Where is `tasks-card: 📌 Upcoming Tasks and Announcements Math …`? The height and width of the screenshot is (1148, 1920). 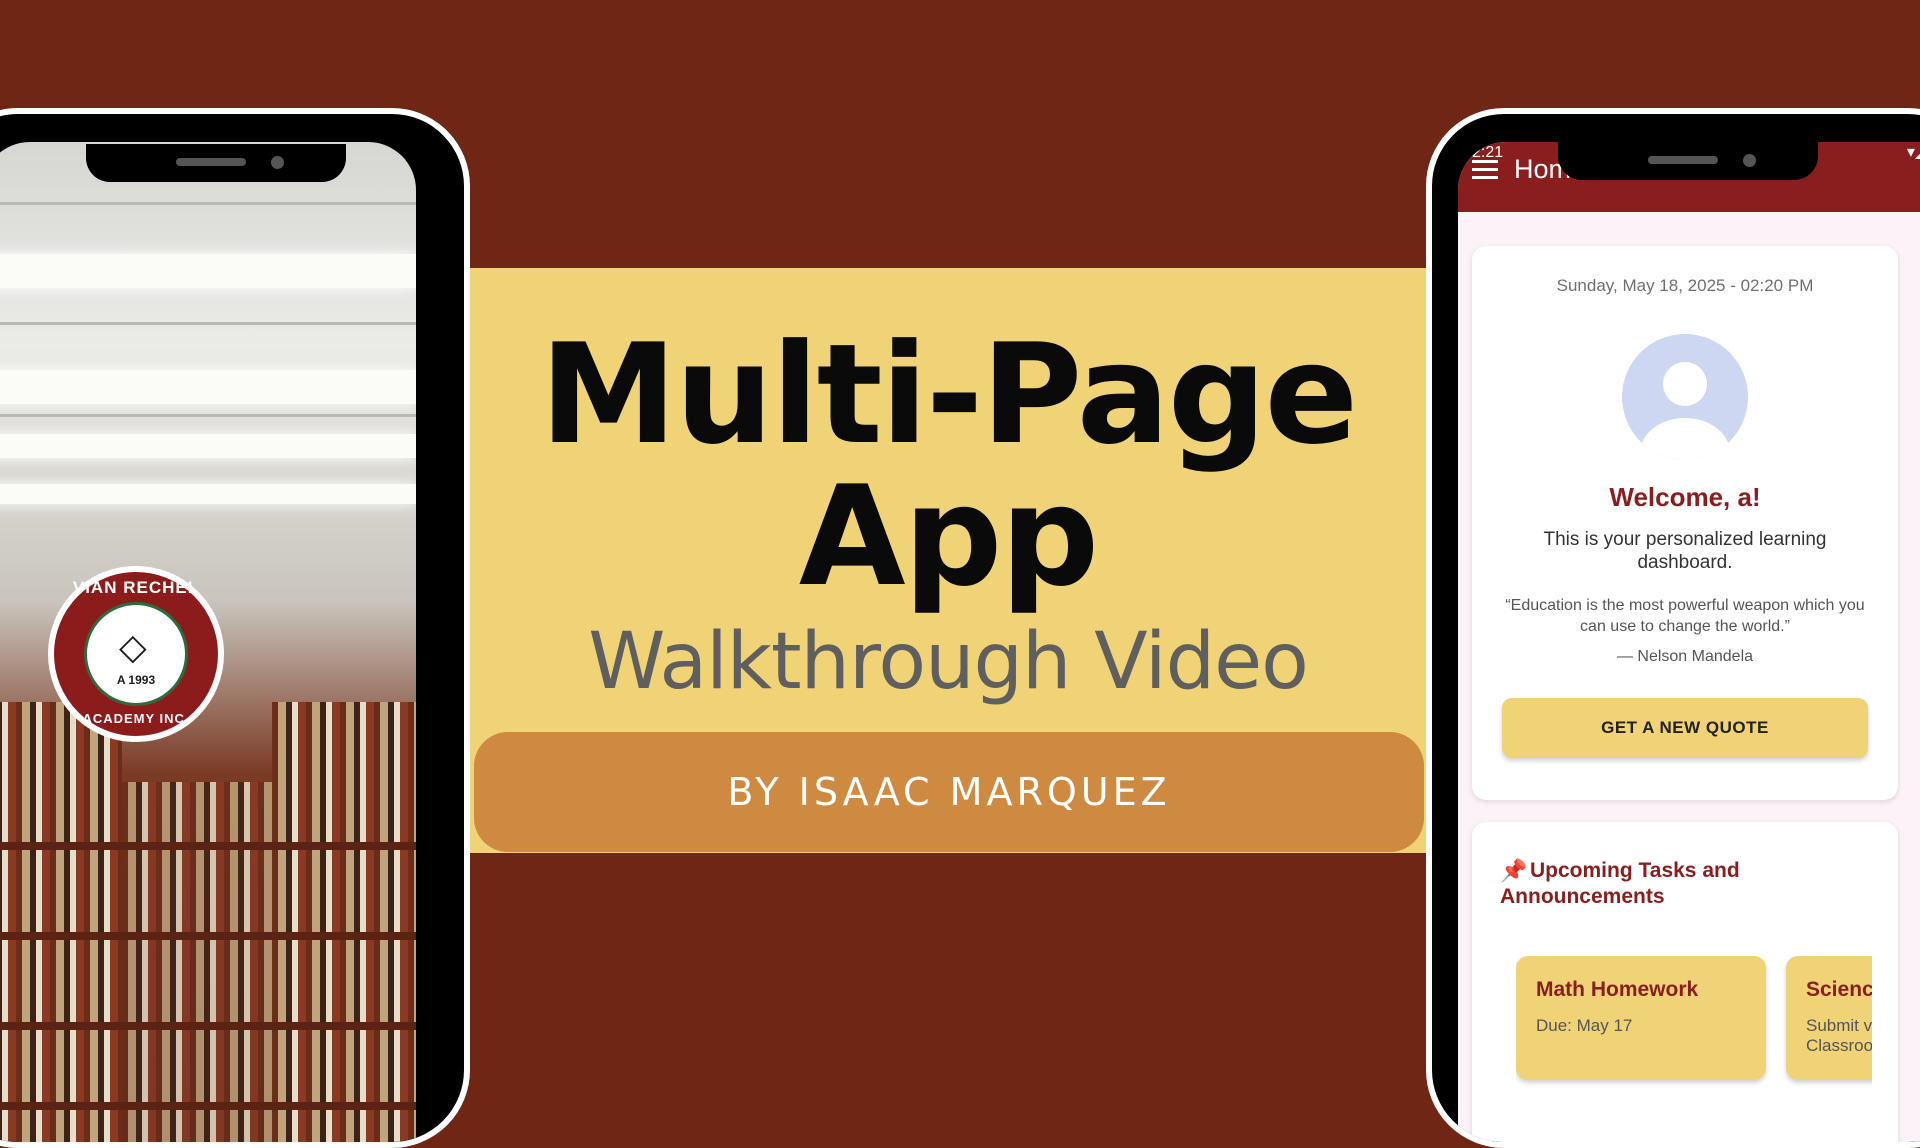 tasks-card: 📌 Upcoming Tasks and Announcements Math … is located at coordinates (1685, 982).